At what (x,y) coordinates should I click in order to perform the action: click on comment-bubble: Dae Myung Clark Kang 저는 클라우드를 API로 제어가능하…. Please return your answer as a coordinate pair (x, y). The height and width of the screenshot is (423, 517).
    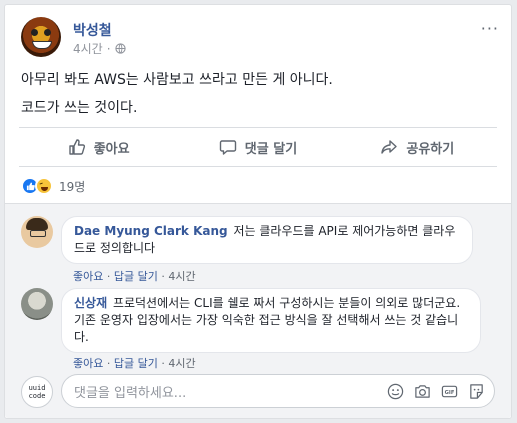
    Looking at the image, I should click on (267, 240).